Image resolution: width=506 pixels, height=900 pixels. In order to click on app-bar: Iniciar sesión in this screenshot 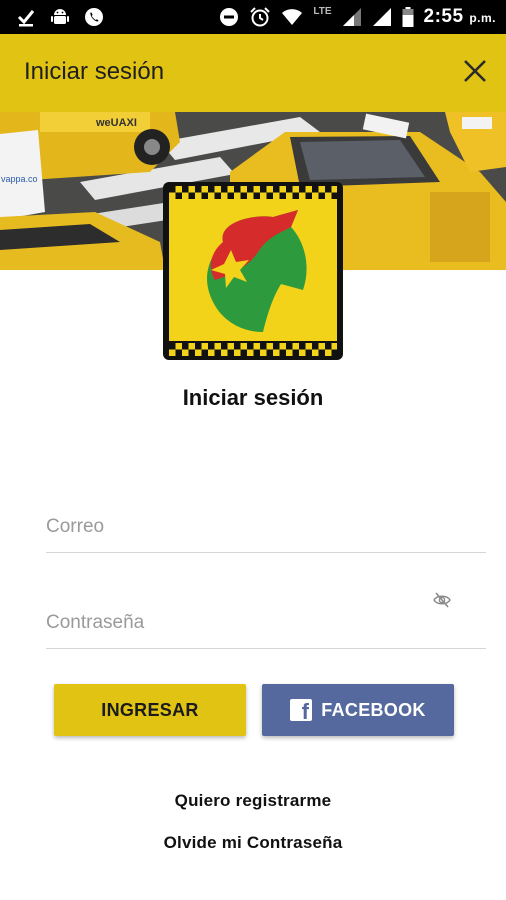, I will do `click(253, 73)`.